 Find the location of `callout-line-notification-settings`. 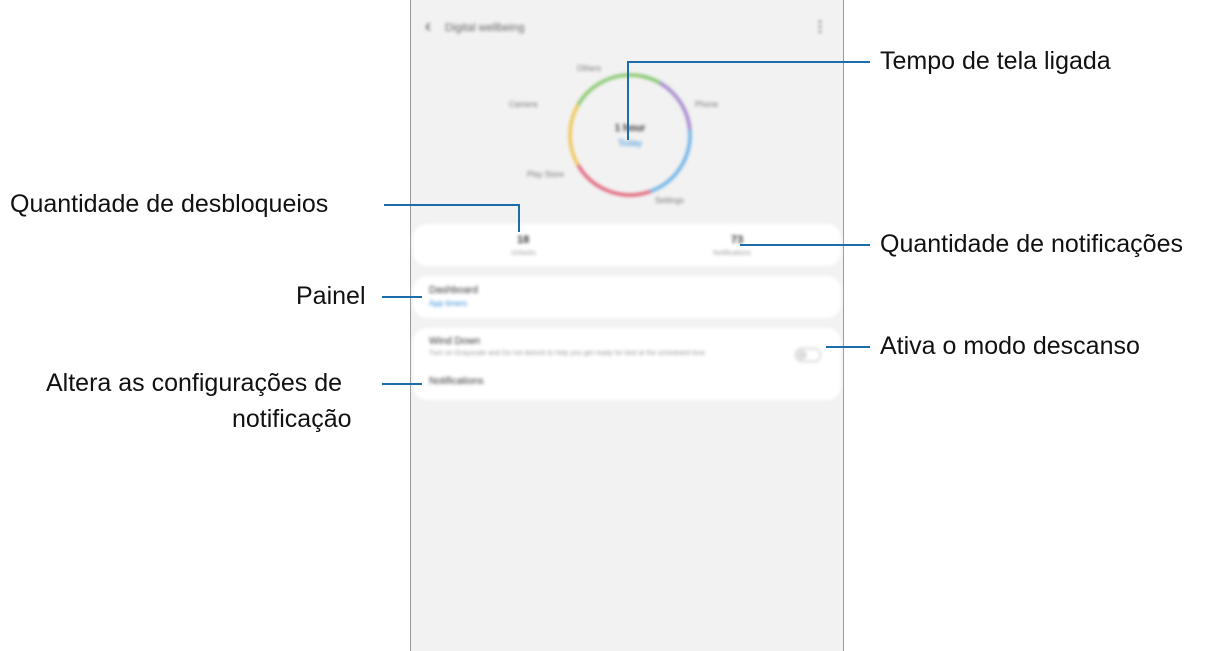

callout-line-notification-settings is located at coordinates (402, 384).